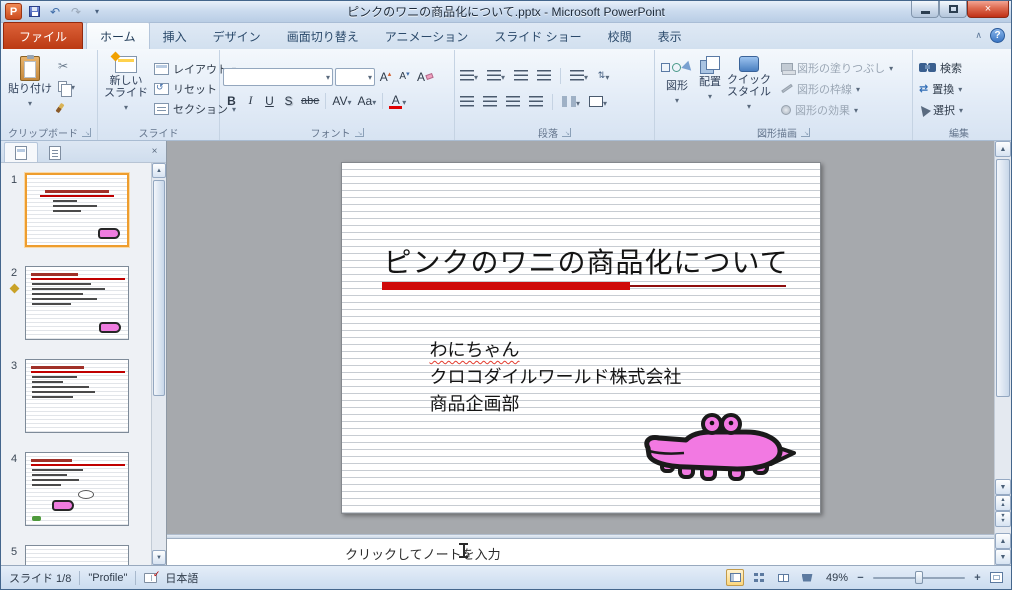 The height and width of the screenshot is (590, 1012). What do you see at coordinates (76, 11) in the screenshot?
I see `redo-button: ↷` at bounding box center [76, 11].